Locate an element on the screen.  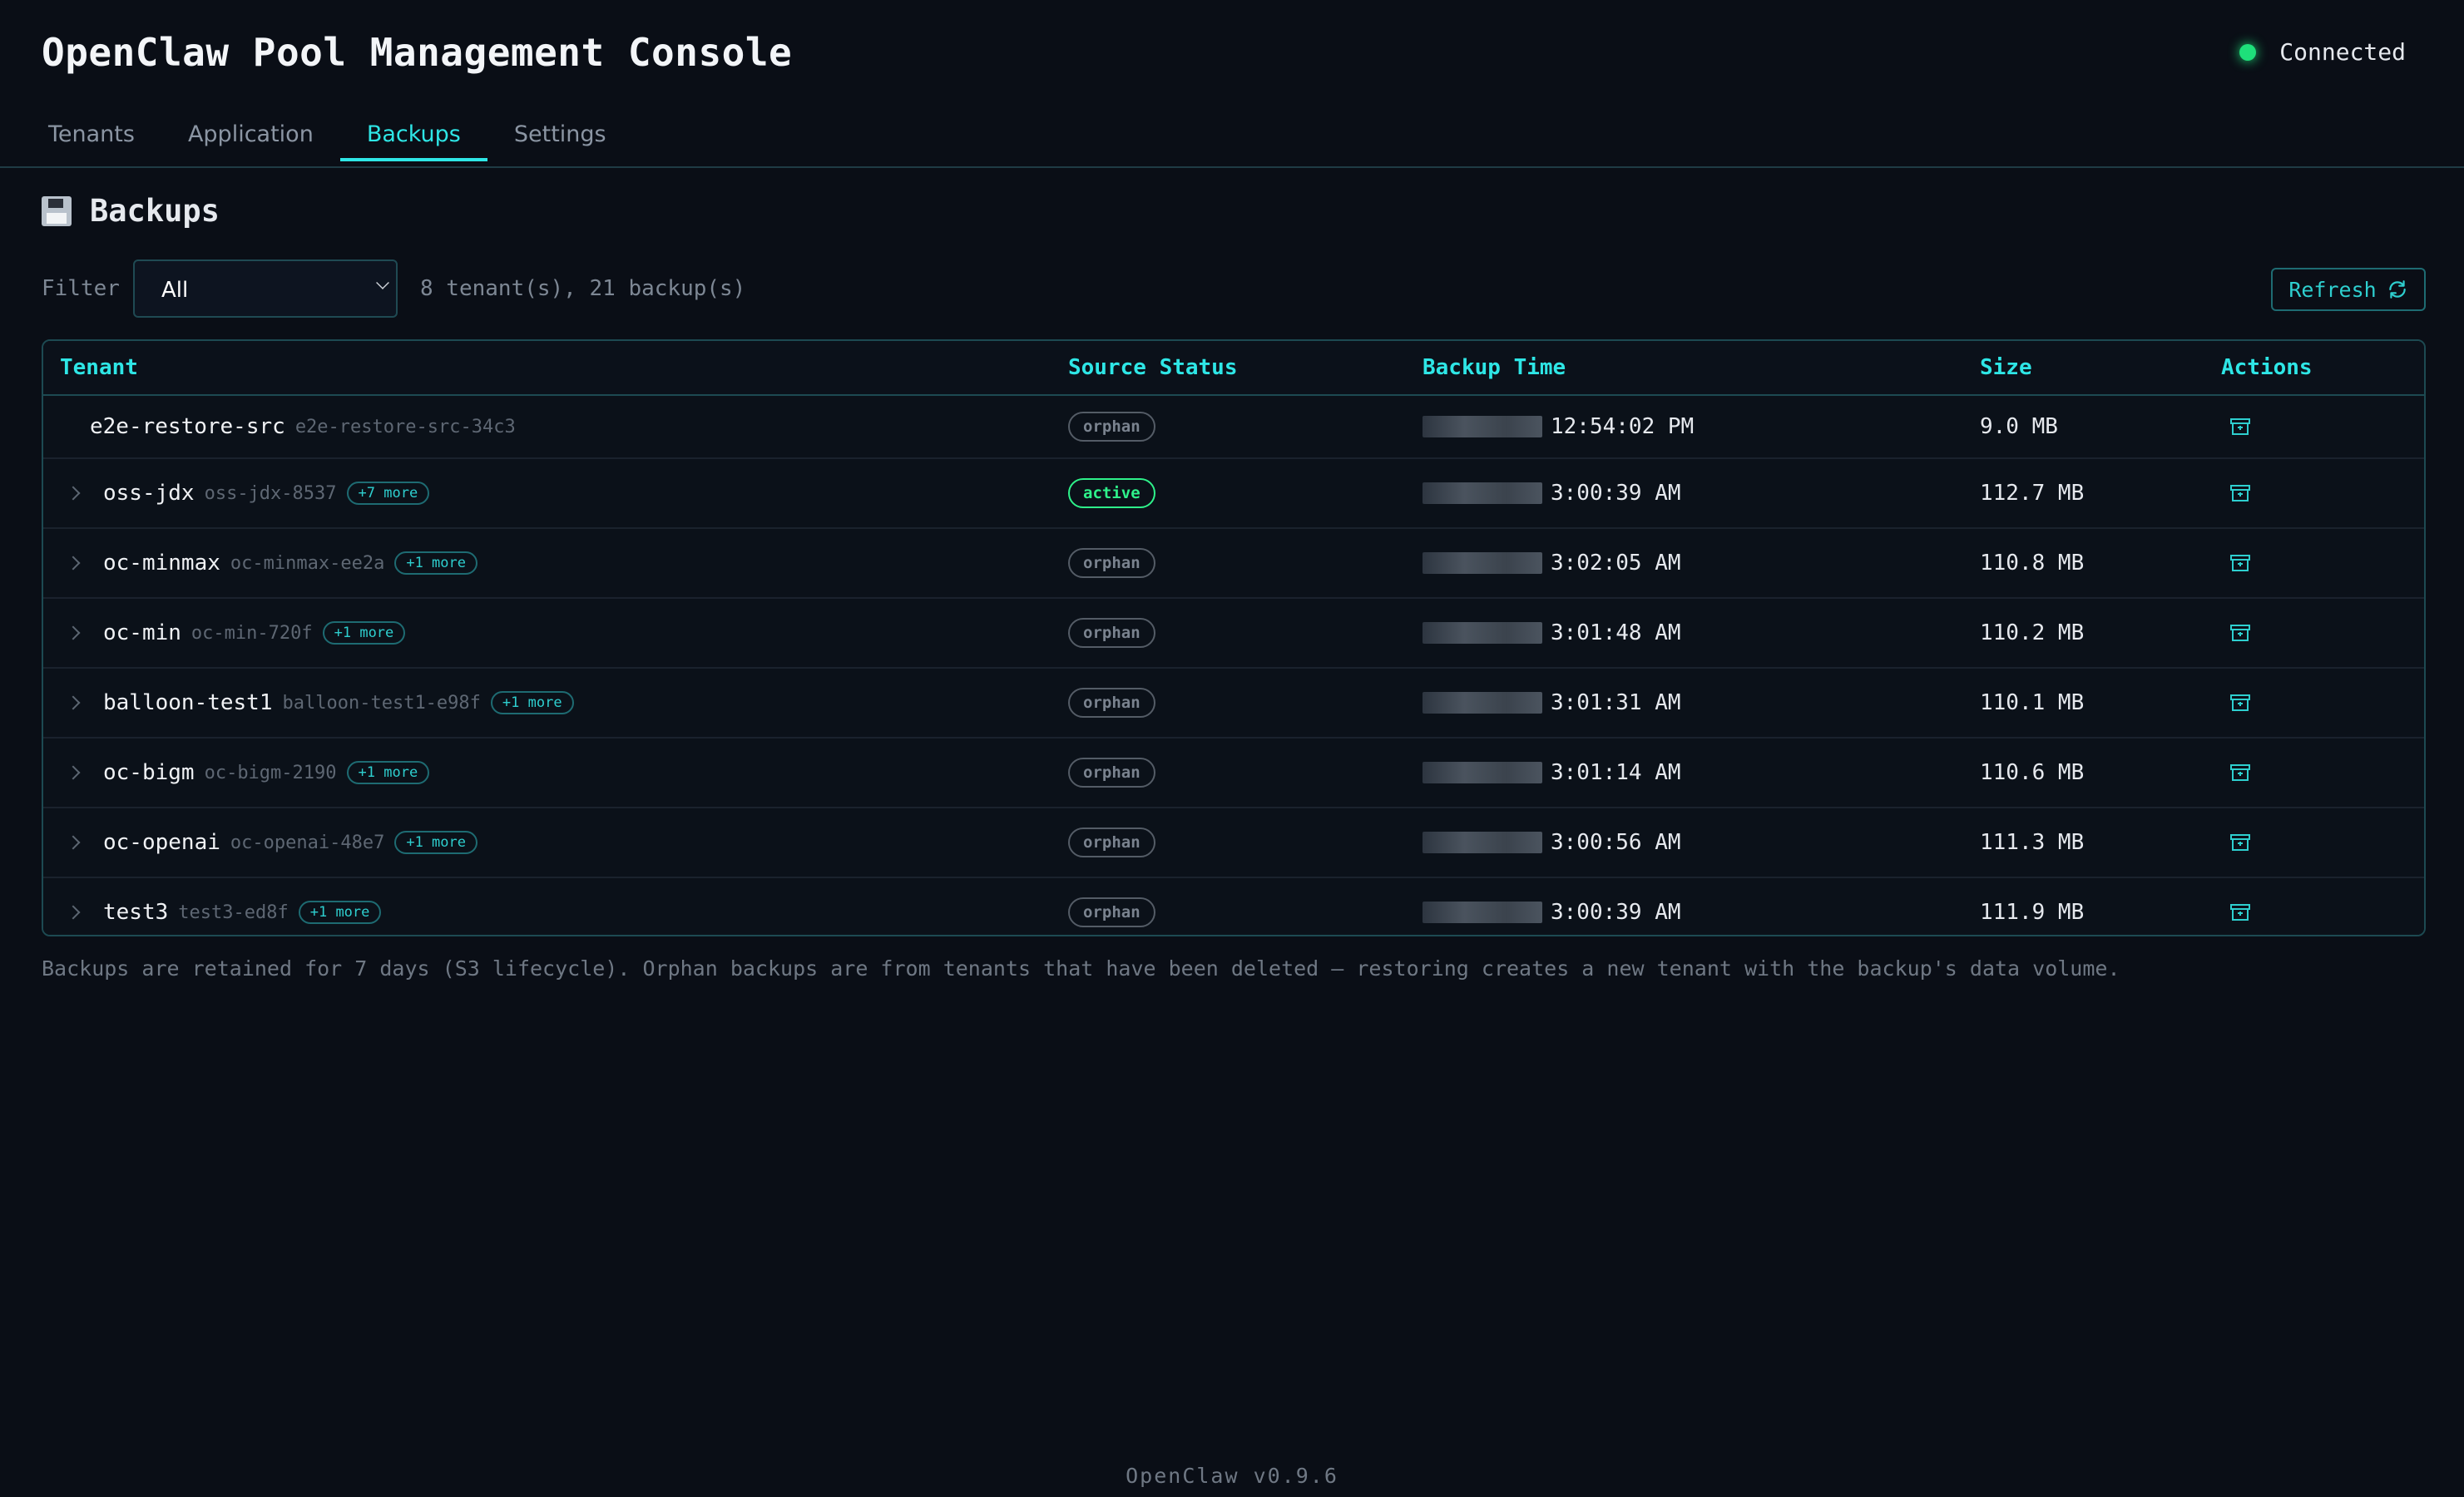
backup-time-cell: 12:54:02 PM is located at coordinates (1558, 427).